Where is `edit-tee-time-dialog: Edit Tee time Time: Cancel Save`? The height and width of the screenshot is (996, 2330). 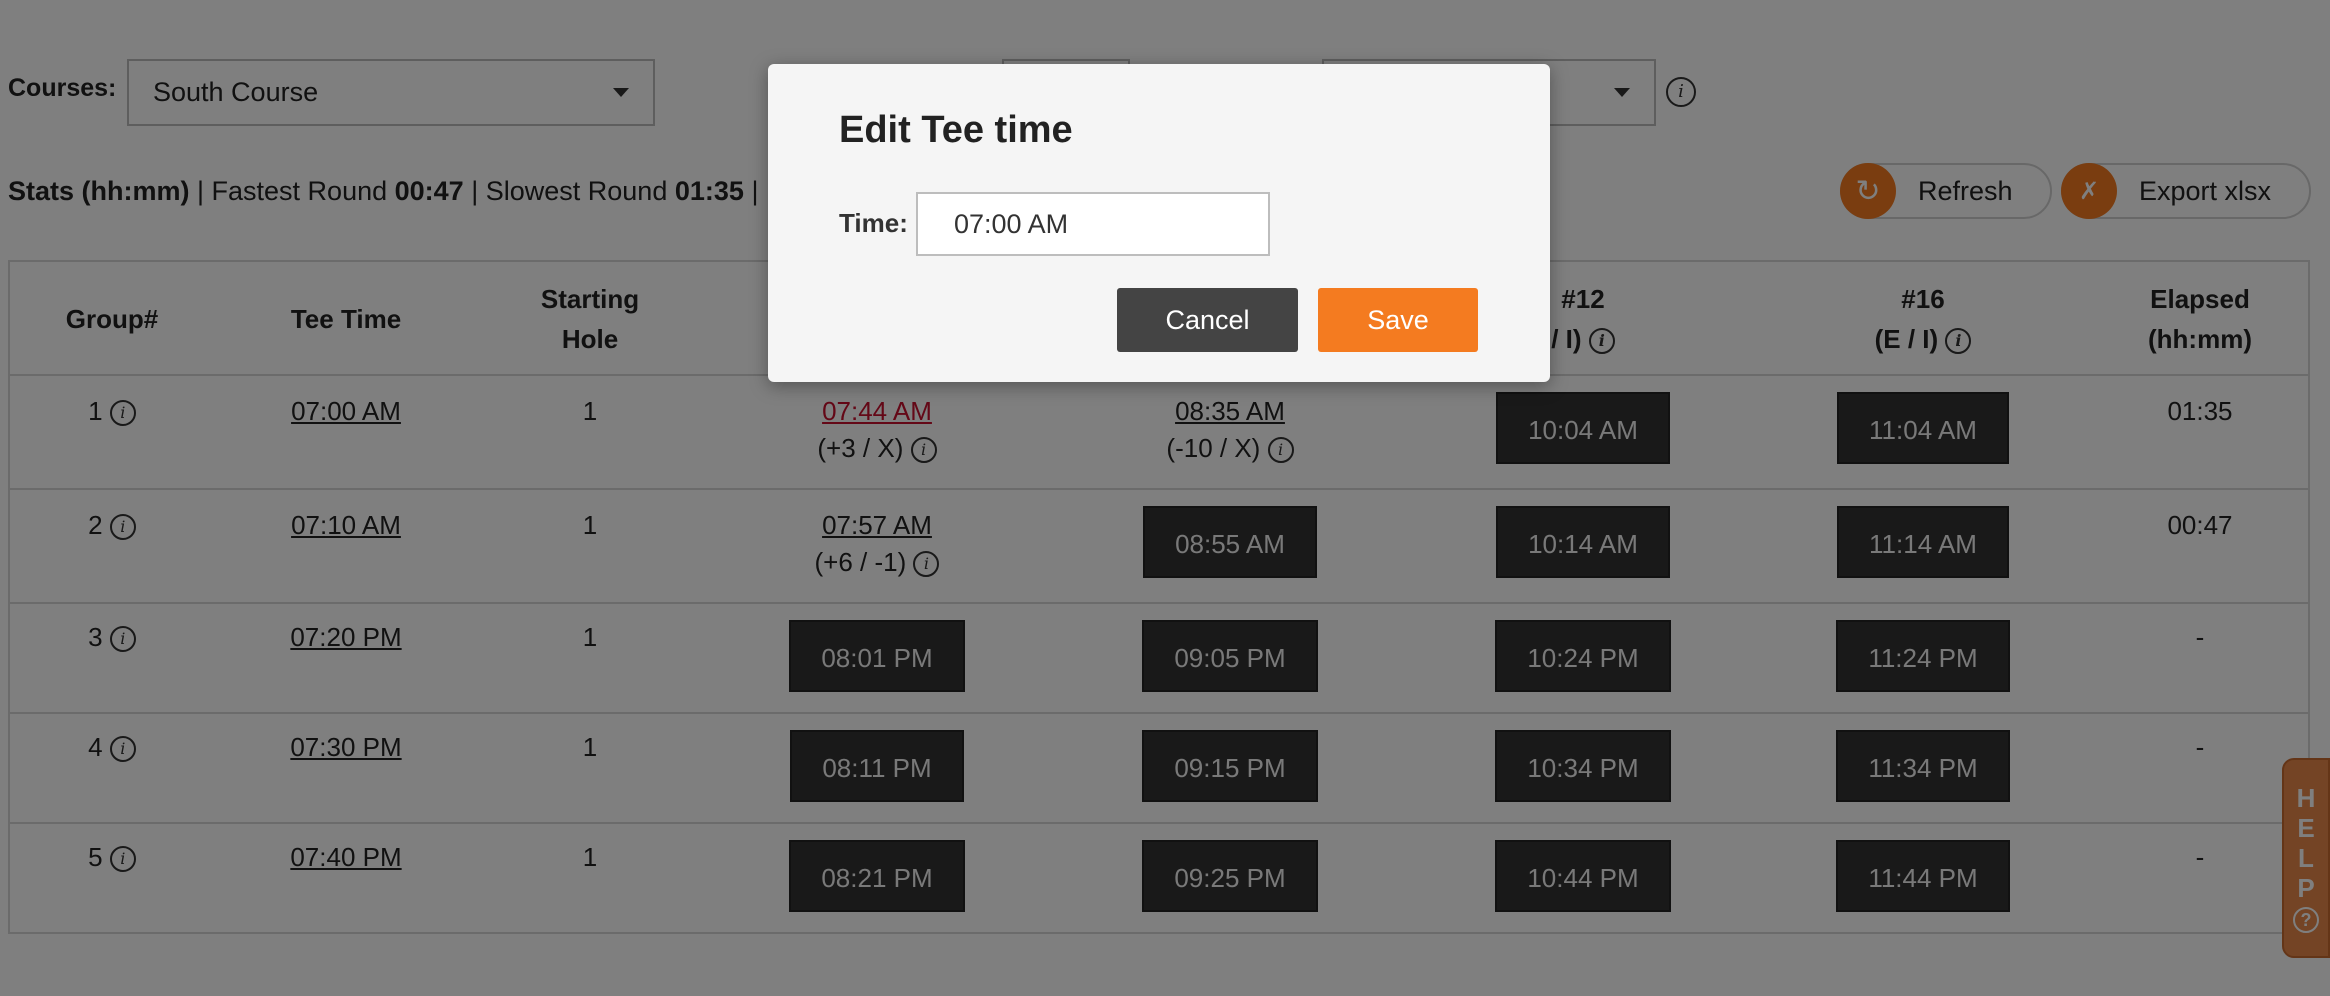
edit-tee-time-dialog: Edit Tee time Time: Cancel Save is located at coordinates (1159, 223).